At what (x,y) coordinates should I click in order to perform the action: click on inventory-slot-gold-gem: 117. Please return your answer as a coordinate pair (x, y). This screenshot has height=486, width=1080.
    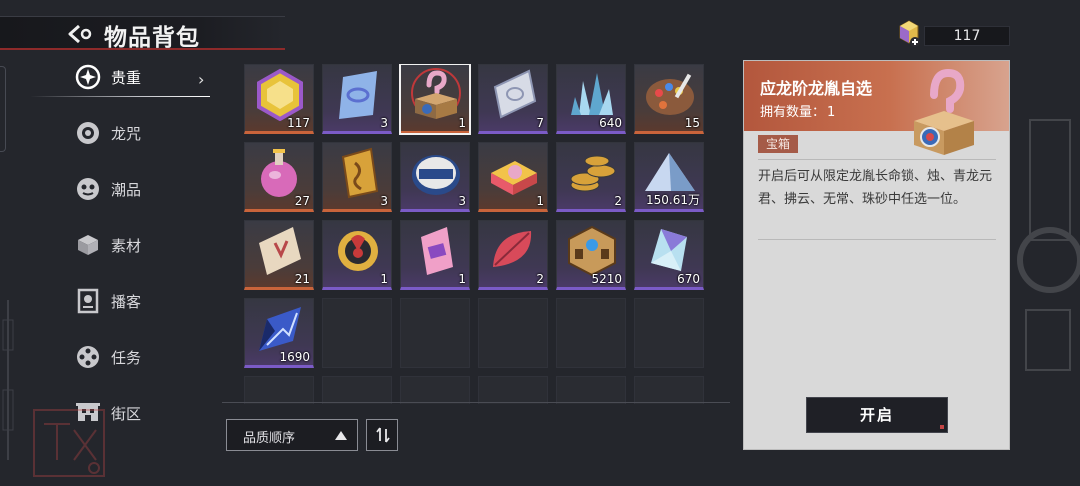
    Looking at the image, I should click on (279, 99).